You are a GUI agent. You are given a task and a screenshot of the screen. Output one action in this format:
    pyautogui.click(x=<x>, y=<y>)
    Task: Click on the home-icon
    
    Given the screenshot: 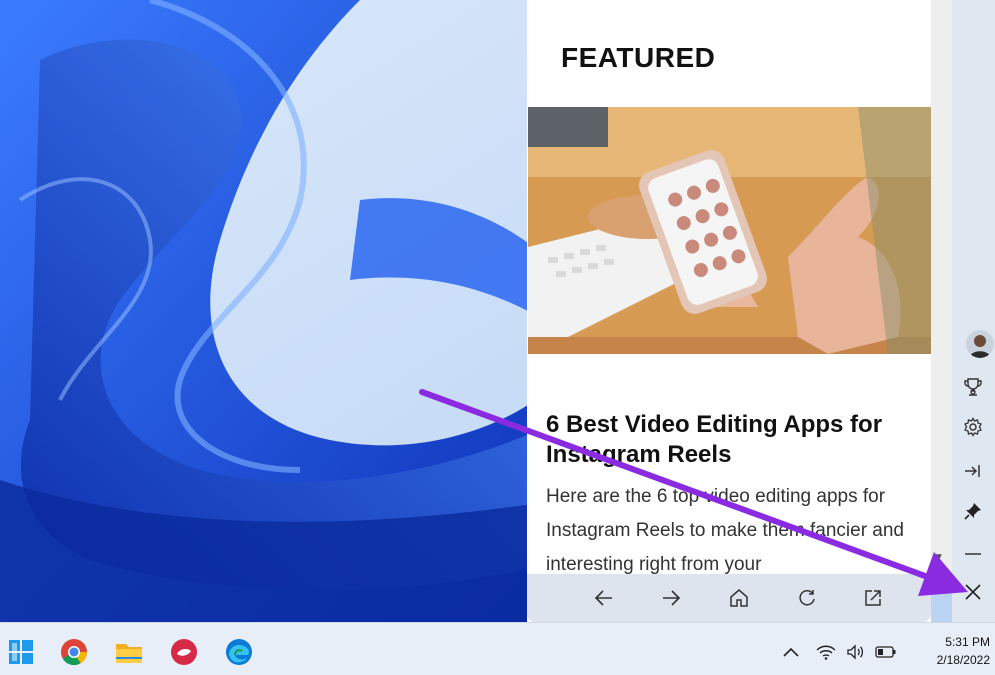 What is the action you would take?
    pyautogui.click(x=739, y=598)
    